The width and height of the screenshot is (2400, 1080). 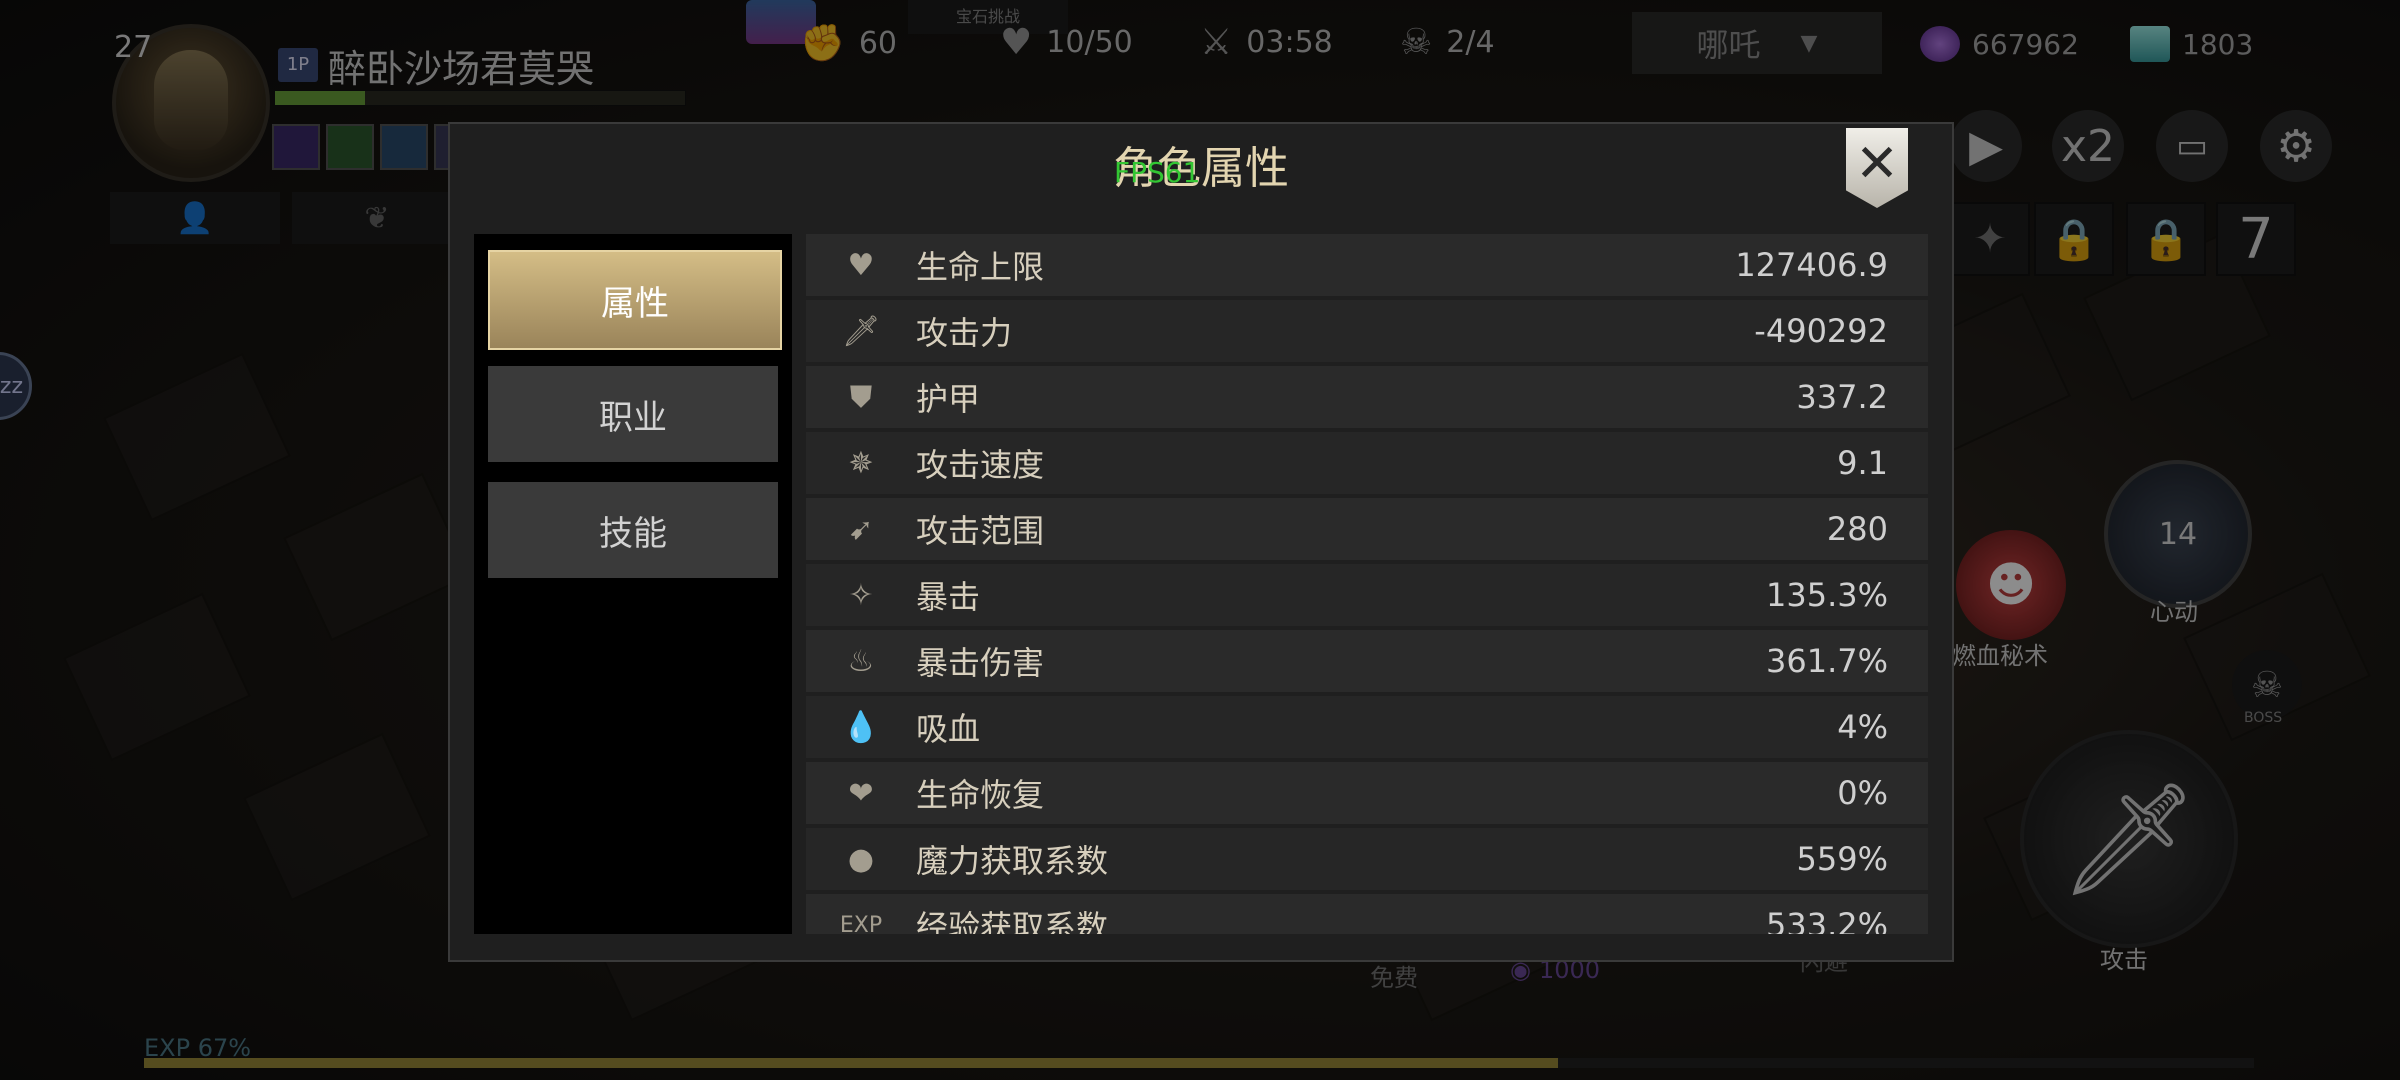 What do you see at coordinates (1857, 529) in the screenshot?
I see `attribute-value: 280` at bounding box center [1857, 529].